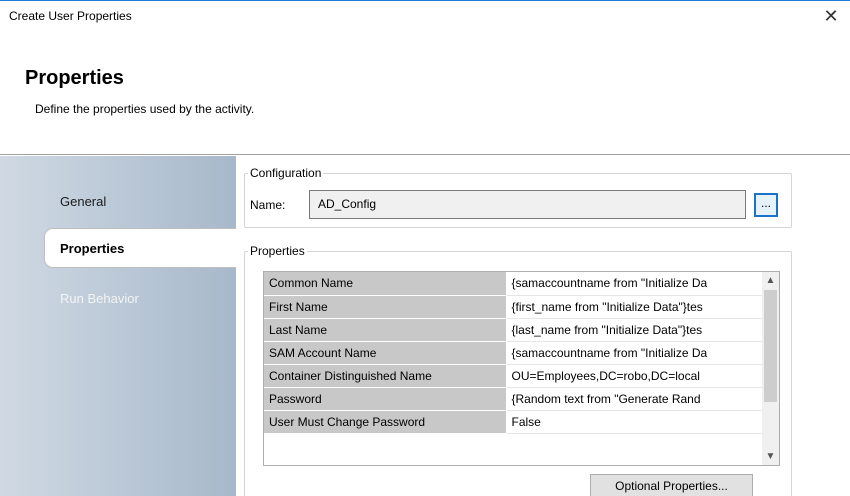 The image size is (850, 496). I want to click on property-name: Last Name, so click(385, 330).